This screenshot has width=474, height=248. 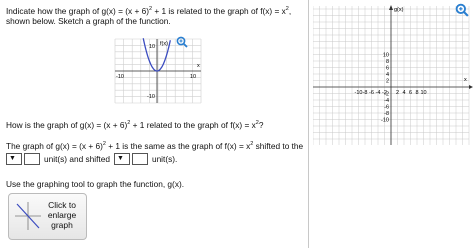 What do you see at coordinates (387, 75) in the screenshot?
I see `y-tick-label: 4` at bounding box center [387, 75].